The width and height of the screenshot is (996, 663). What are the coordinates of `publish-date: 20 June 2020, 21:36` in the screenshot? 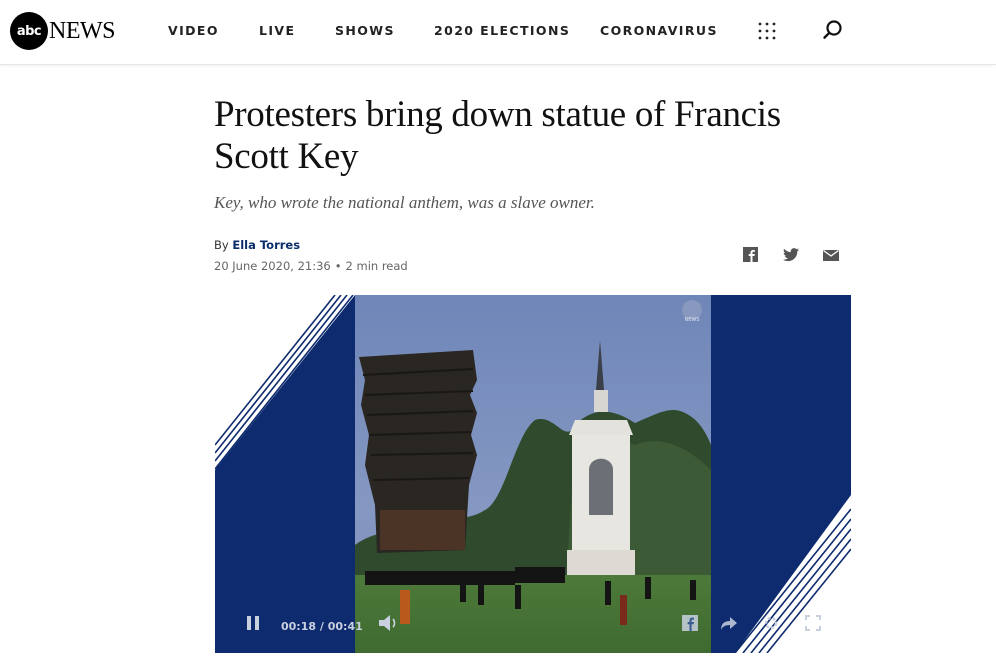 It's located at (272, 266).